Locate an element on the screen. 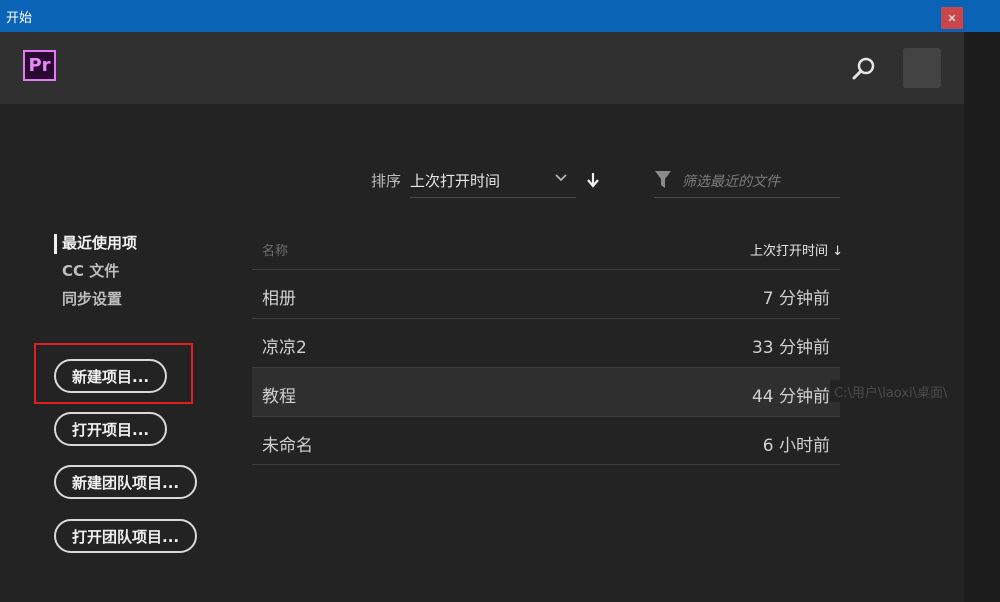 The width and height of the screenshot is (1000, 602). window-title: 开始 is located at coordinates (19, 18).